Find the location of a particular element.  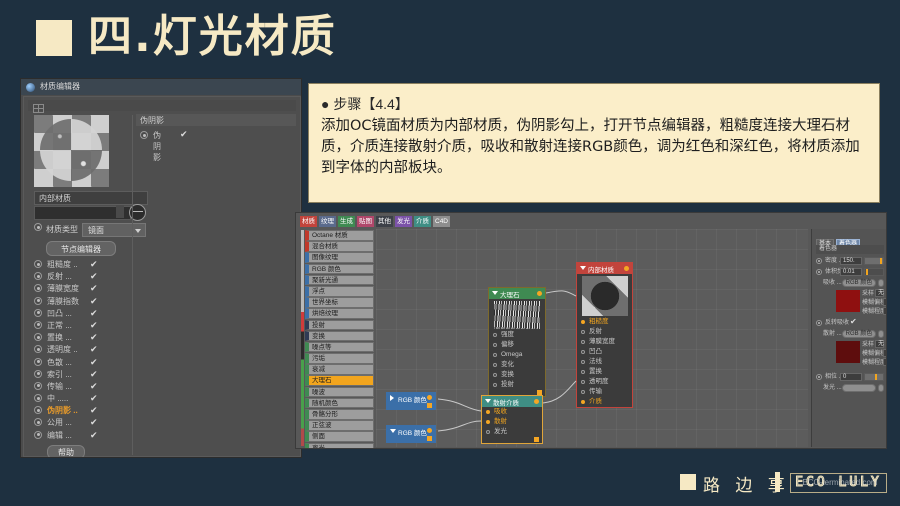

scatter-sample-value-box: 无 is located at coordinates (879, 344).